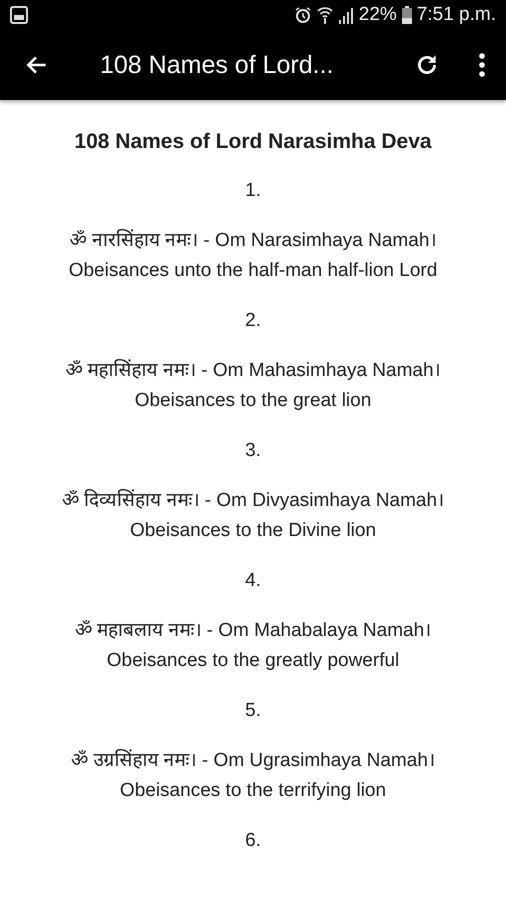 This screenshot has width=506, height=900. I want to click on meaning-text: Obeisances to the great lion, so click(253, 401).